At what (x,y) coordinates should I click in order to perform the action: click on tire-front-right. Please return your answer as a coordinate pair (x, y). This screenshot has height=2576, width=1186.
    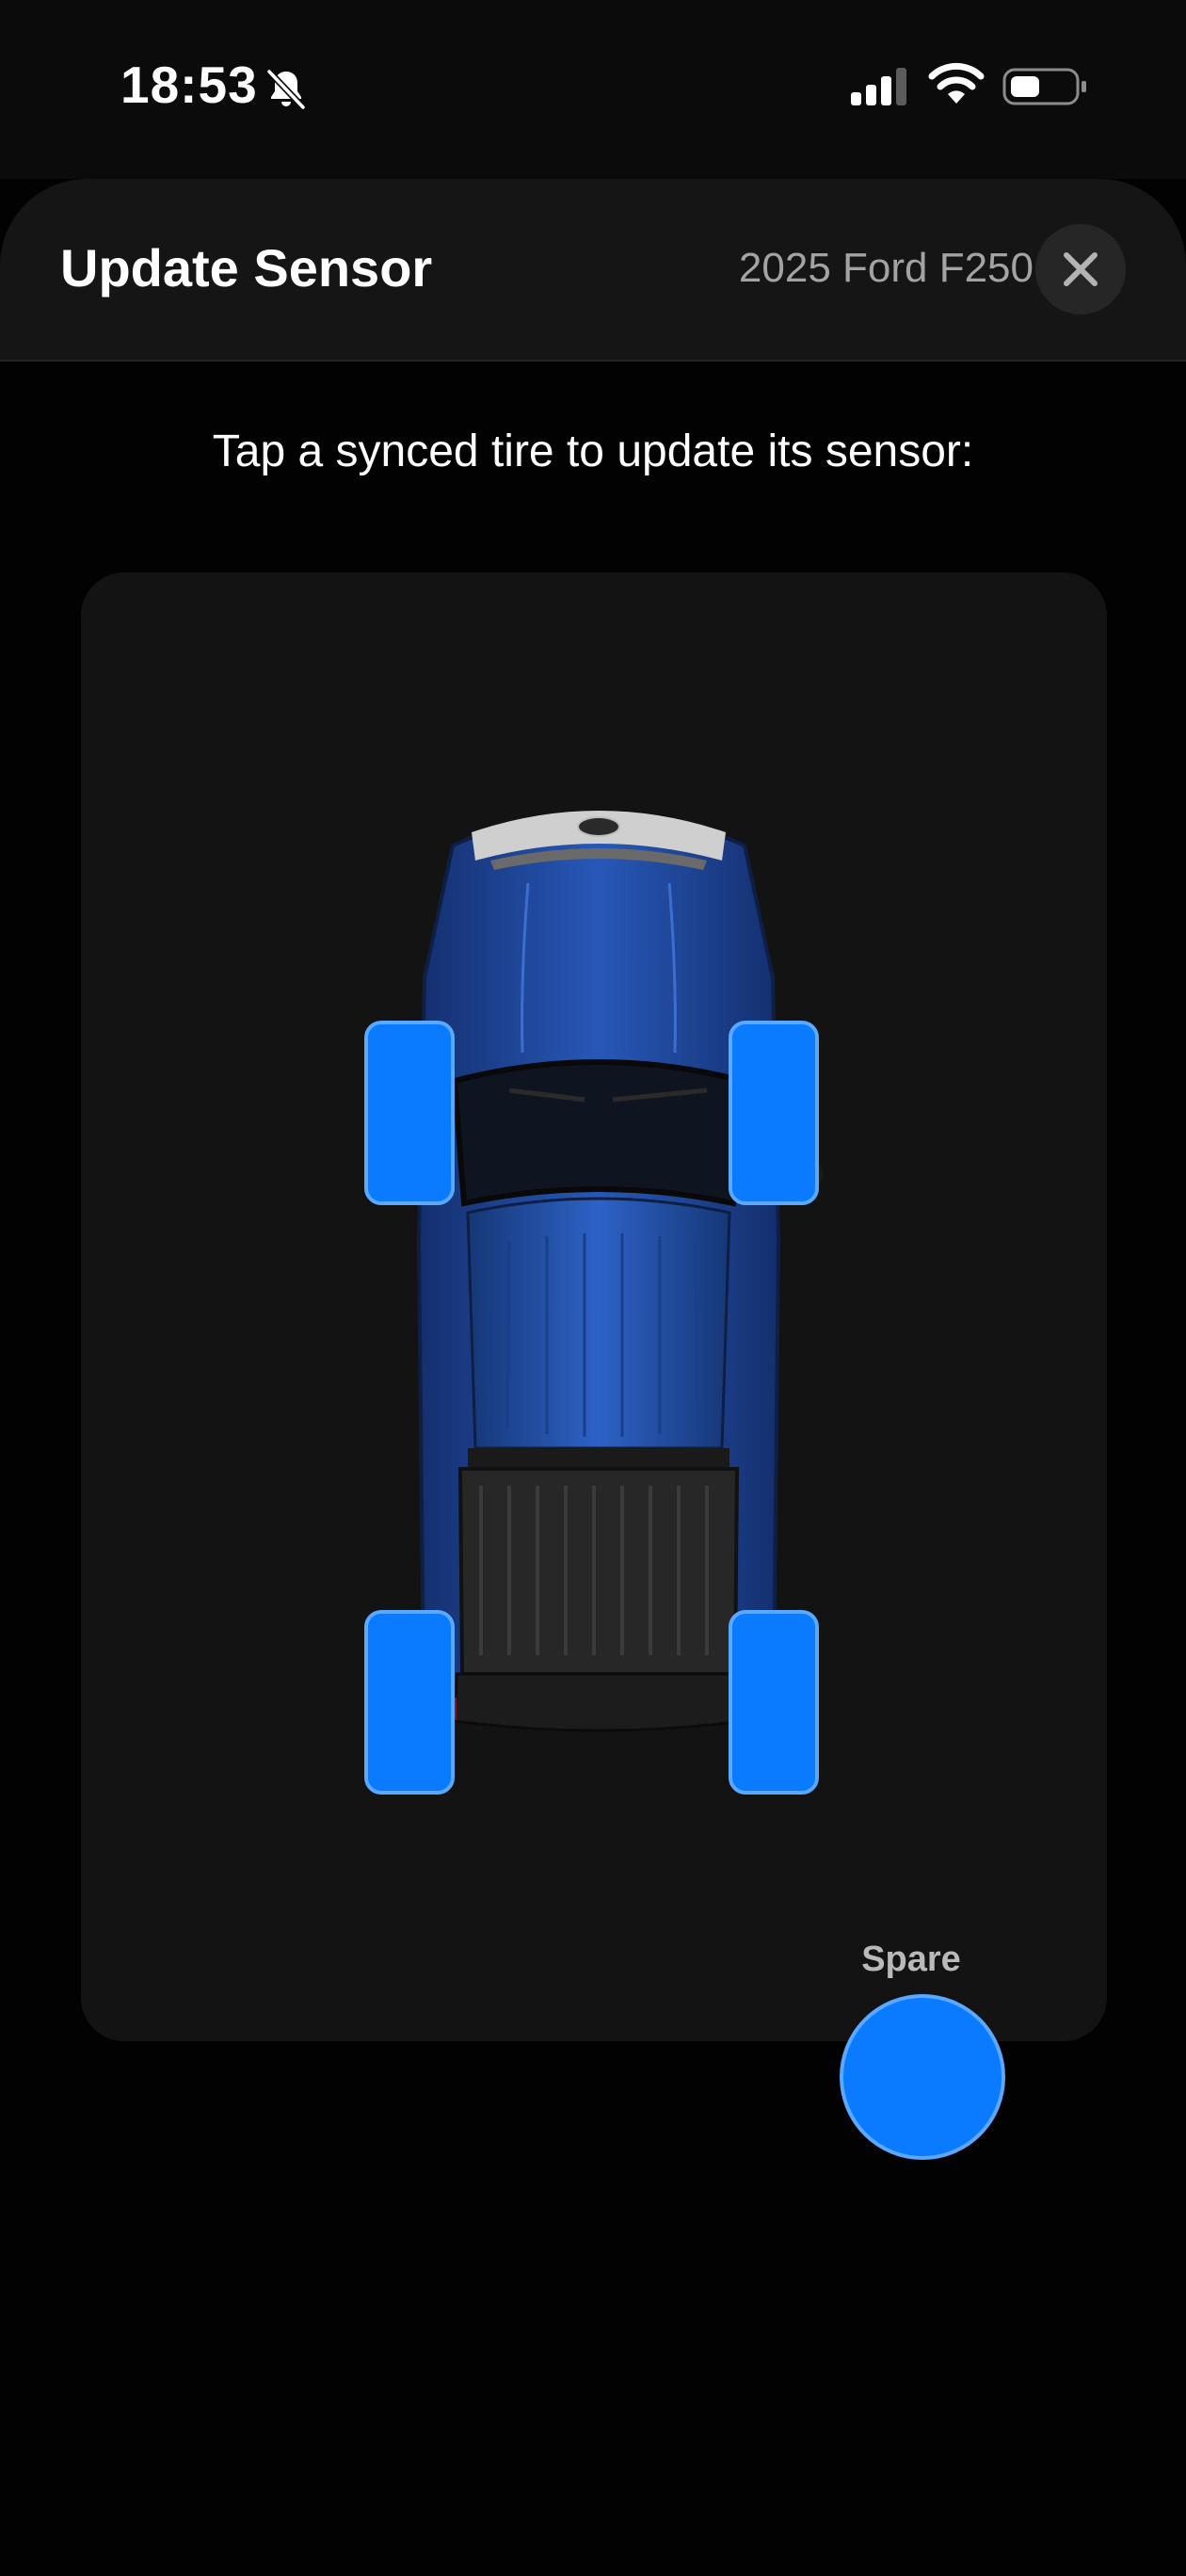
    Looking at the image, I should click on (774, 1113).